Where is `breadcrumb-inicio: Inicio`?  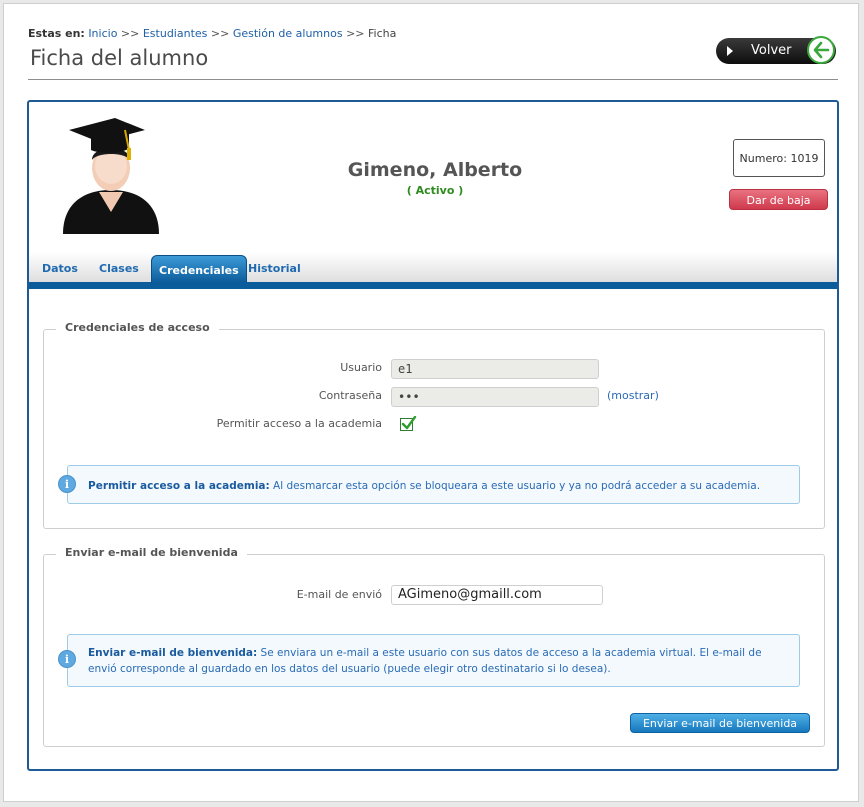 breadcrumb-inicio: Inicio is located at coordinates (102, 33).